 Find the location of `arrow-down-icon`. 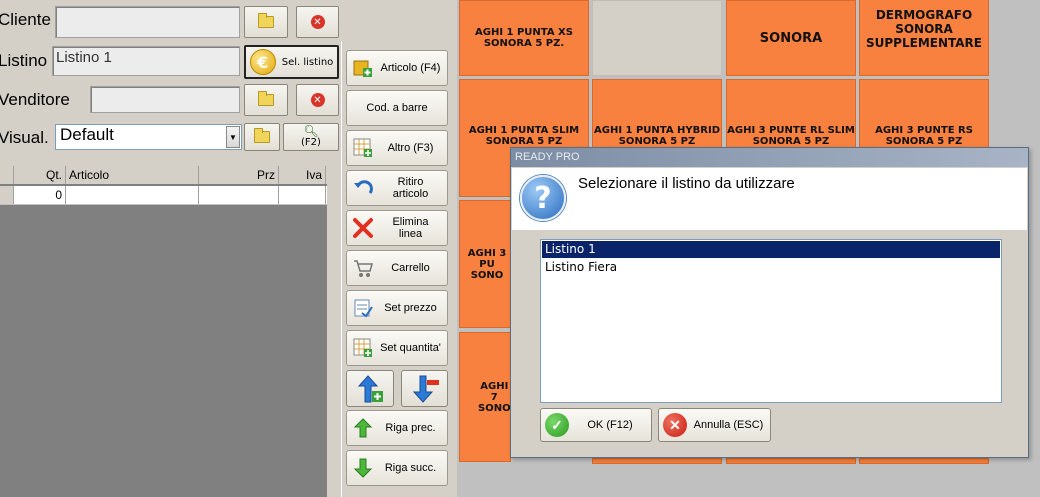

arrow-down-icon is located at coordinates (363, 468).